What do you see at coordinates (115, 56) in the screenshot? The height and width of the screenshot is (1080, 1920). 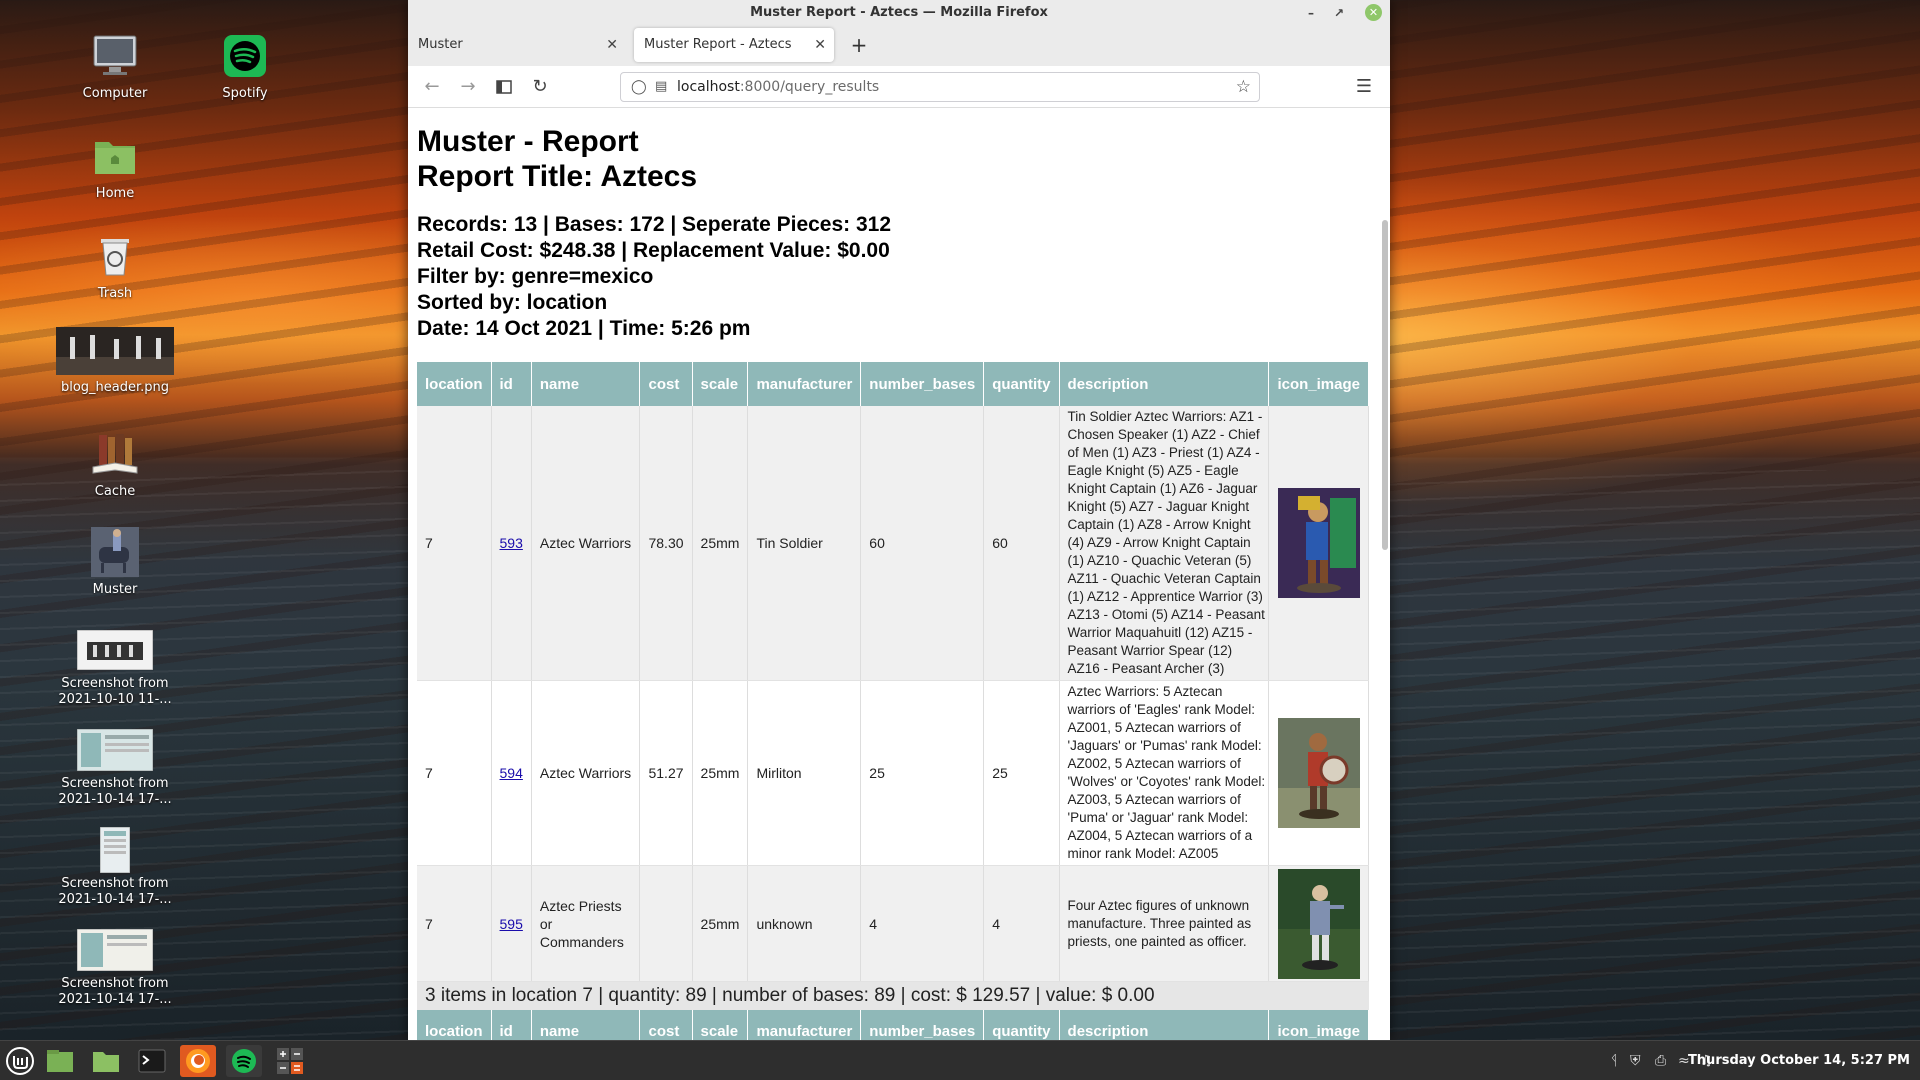 I see `computer-icon` at bounding box center [115, 56].